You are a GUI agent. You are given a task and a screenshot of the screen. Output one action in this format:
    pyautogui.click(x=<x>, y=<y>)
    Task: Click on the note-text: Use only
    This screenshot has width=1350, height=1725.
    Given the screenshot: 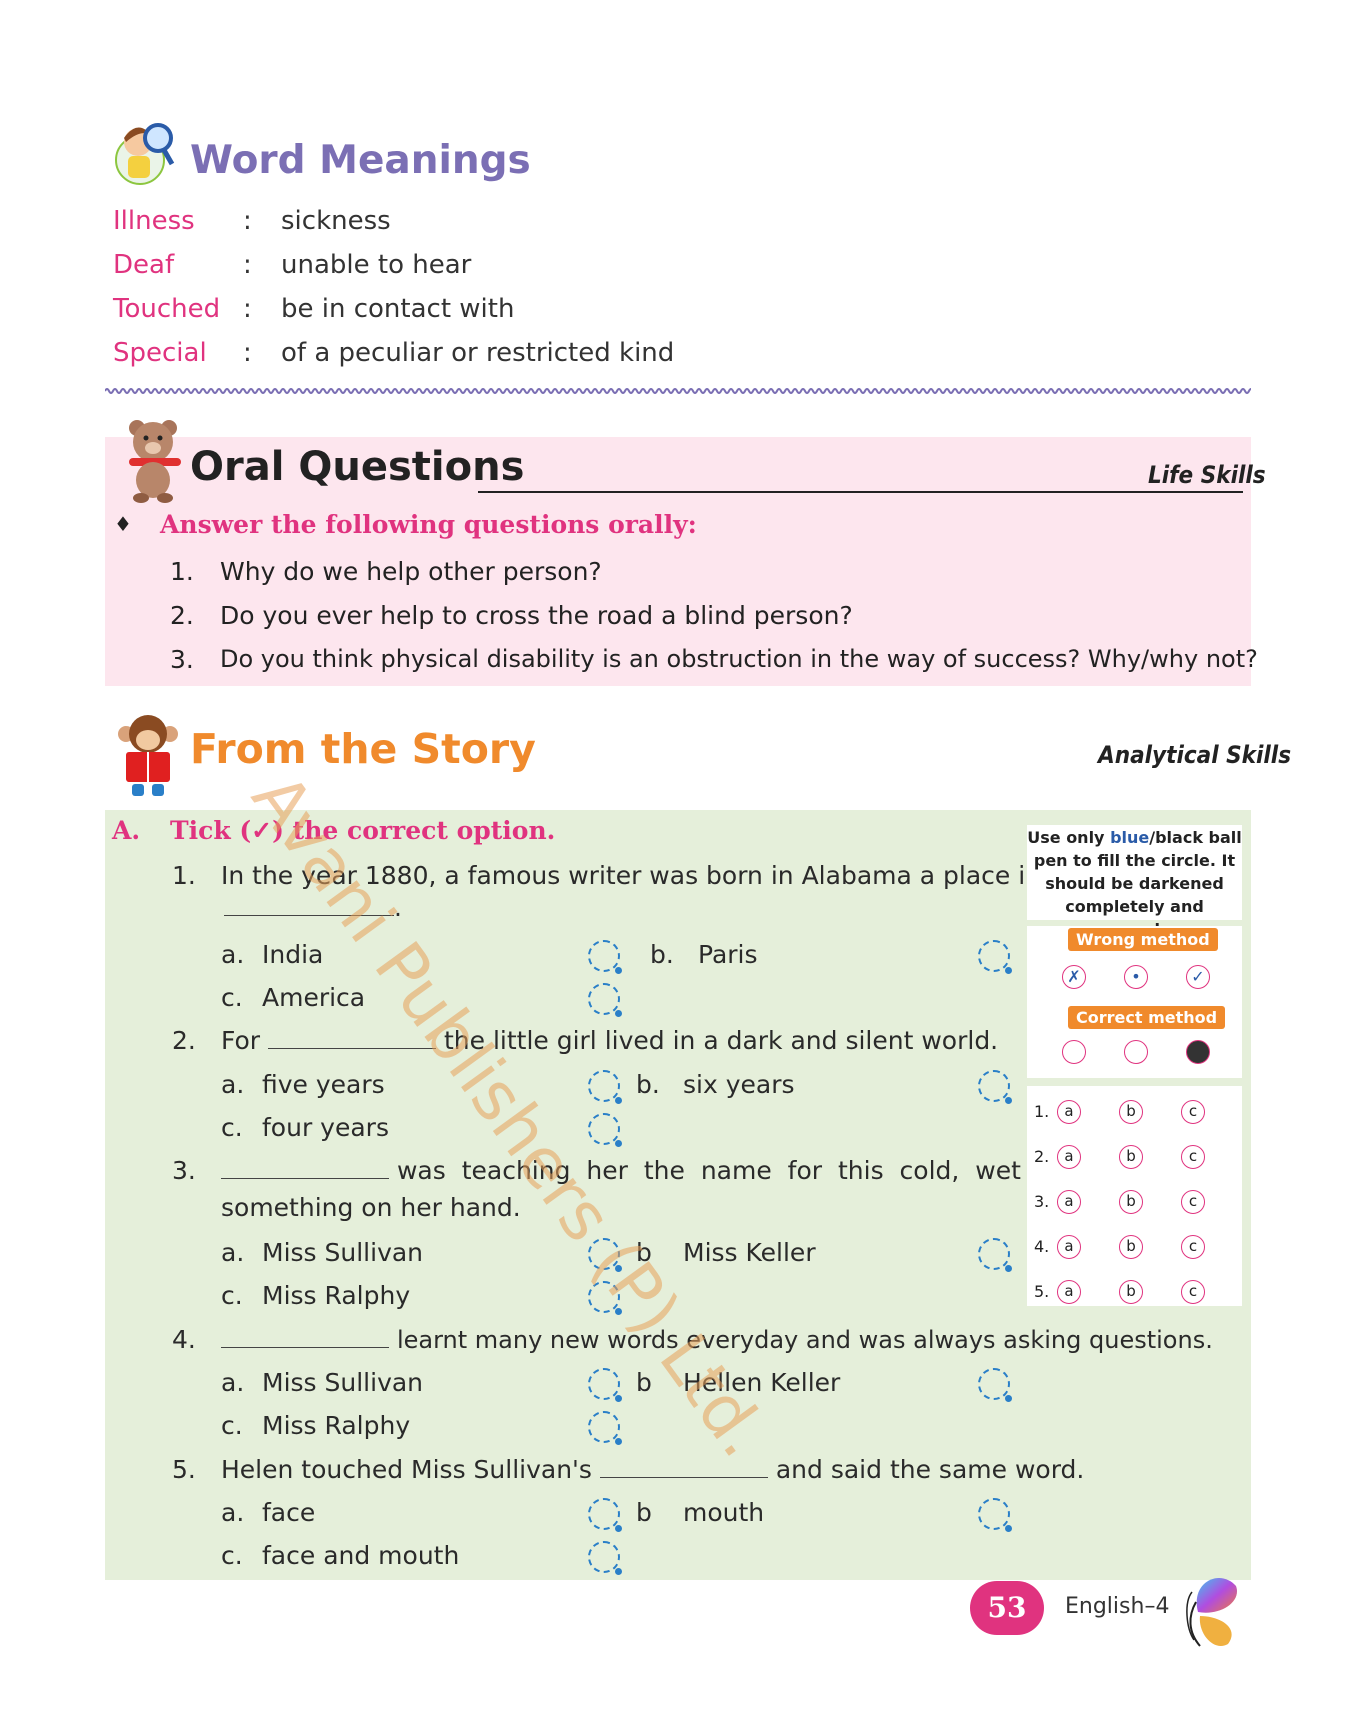 What is the action you would take?
    pyautogui.click(x=1069, y=837)
    